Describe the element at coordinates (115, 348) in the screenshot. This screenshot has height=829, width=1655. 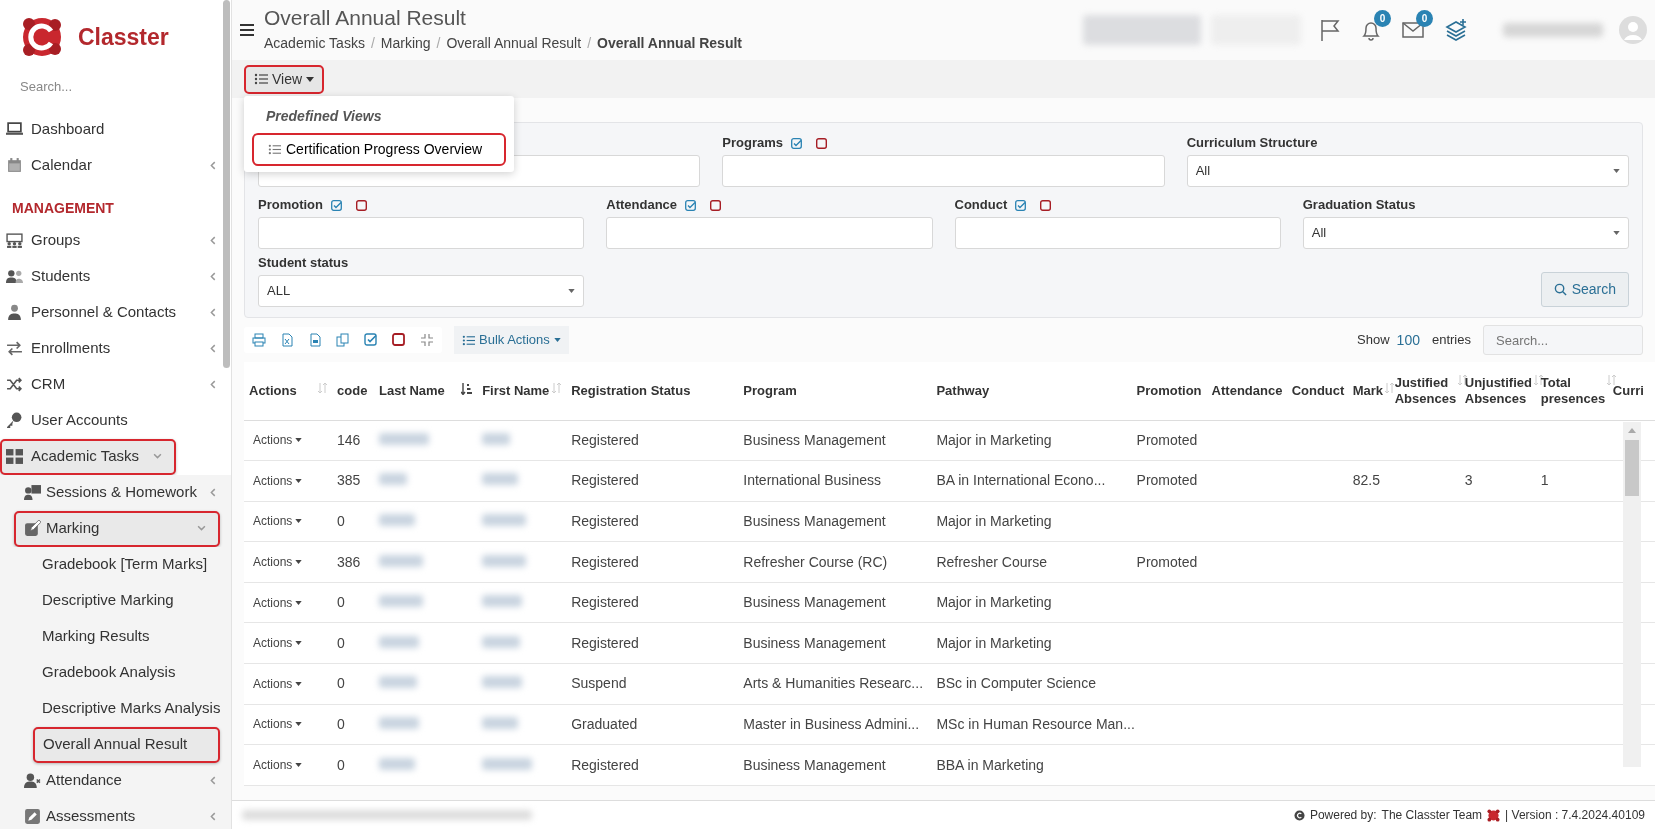
I see `sidebar-item: Enrollments` at that location.